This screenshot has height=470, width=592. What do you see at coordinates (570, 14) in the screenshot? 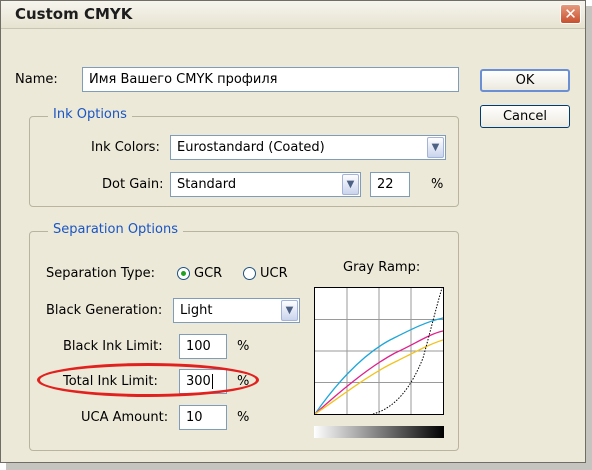
I see `close-icon: ✕` at bounding box center [570, 14].